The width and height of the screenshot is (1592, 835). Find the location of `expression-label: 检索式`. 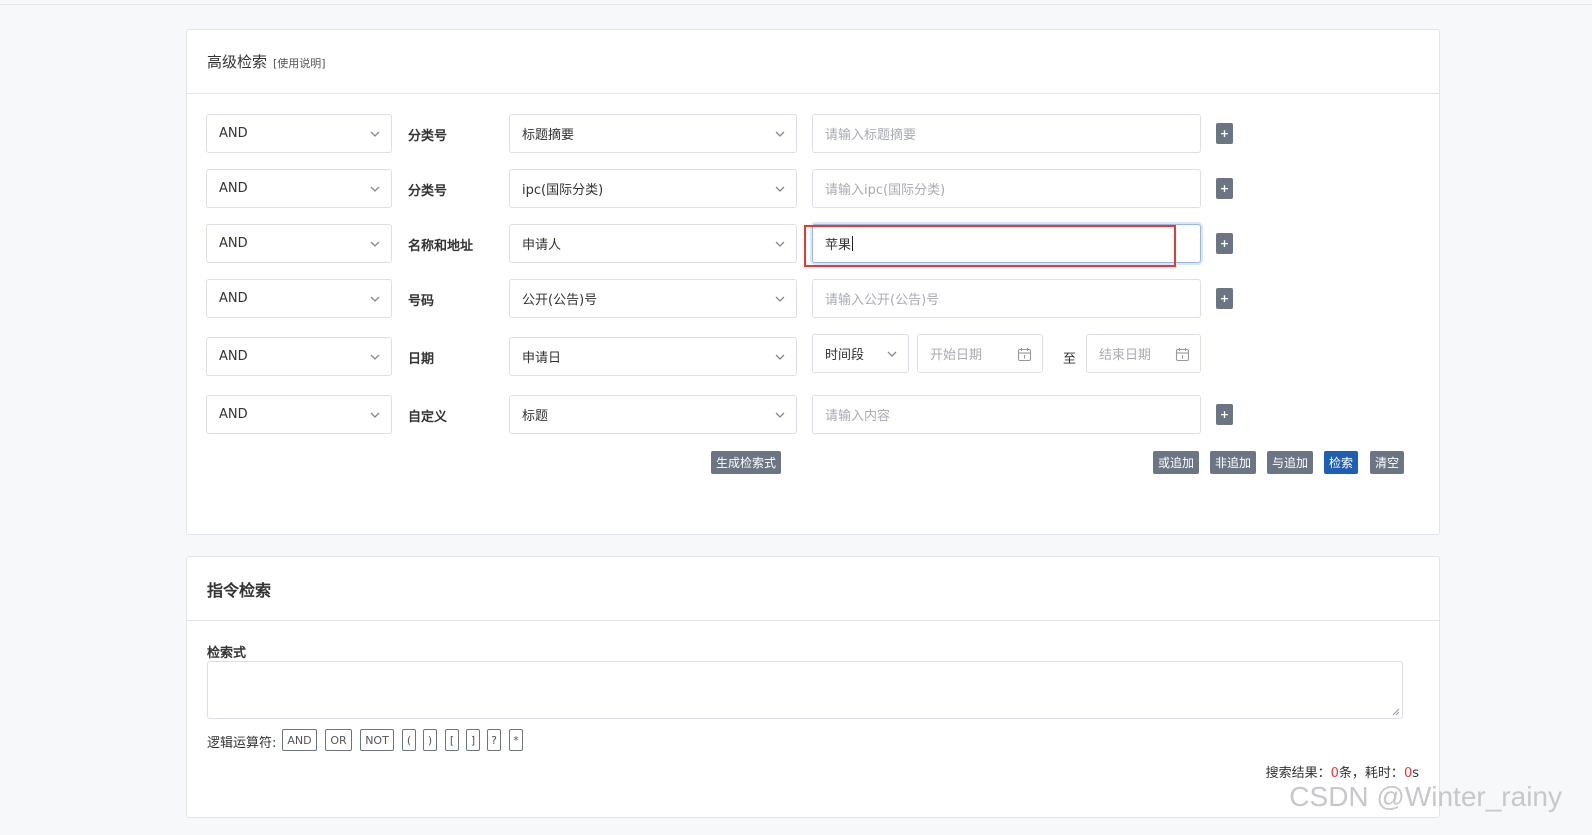

expression-label: 检索式 is located at coordinates (227, 653).